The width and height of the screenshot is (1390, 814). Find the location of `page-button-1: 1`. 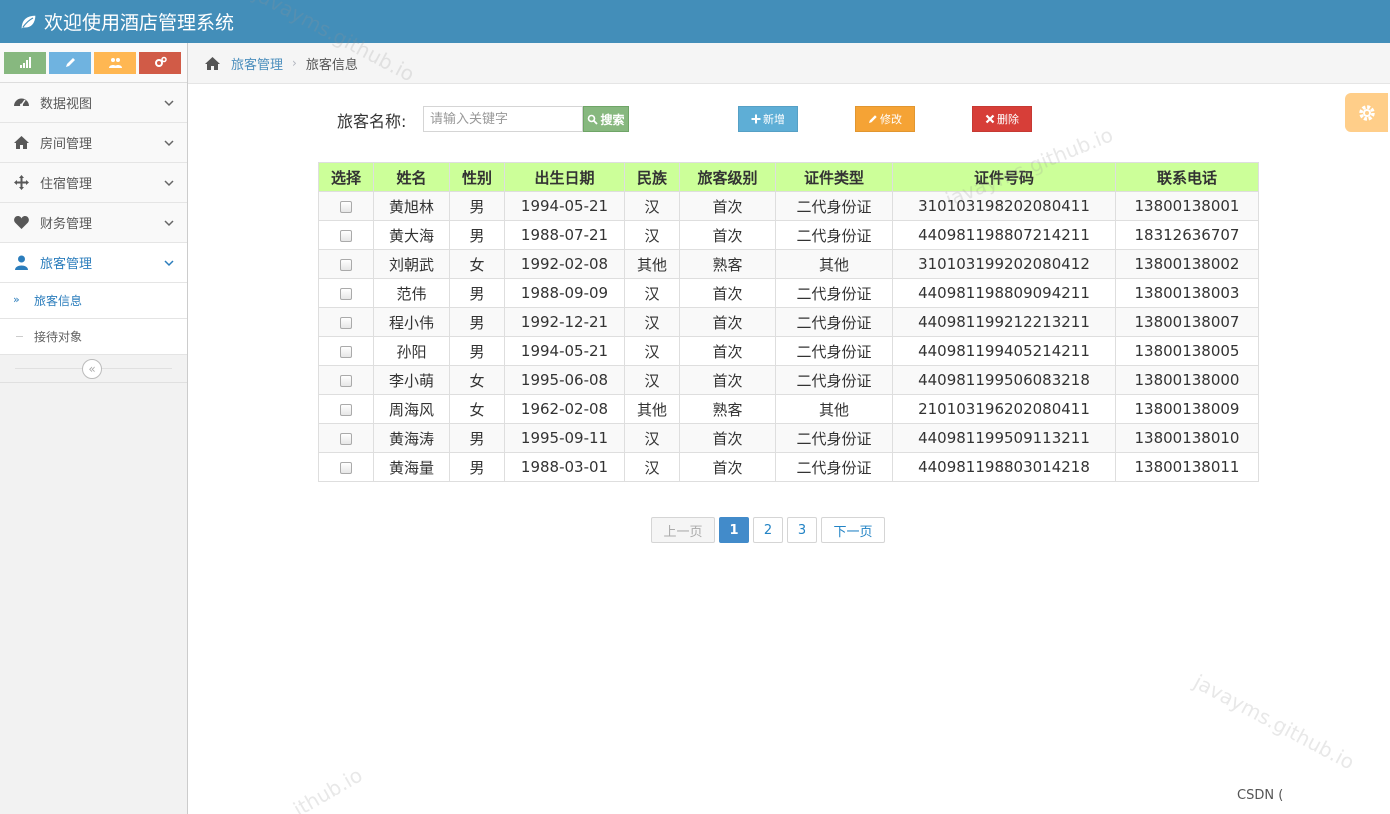

page-button-1: 1 is located at coordinates (734, 530).